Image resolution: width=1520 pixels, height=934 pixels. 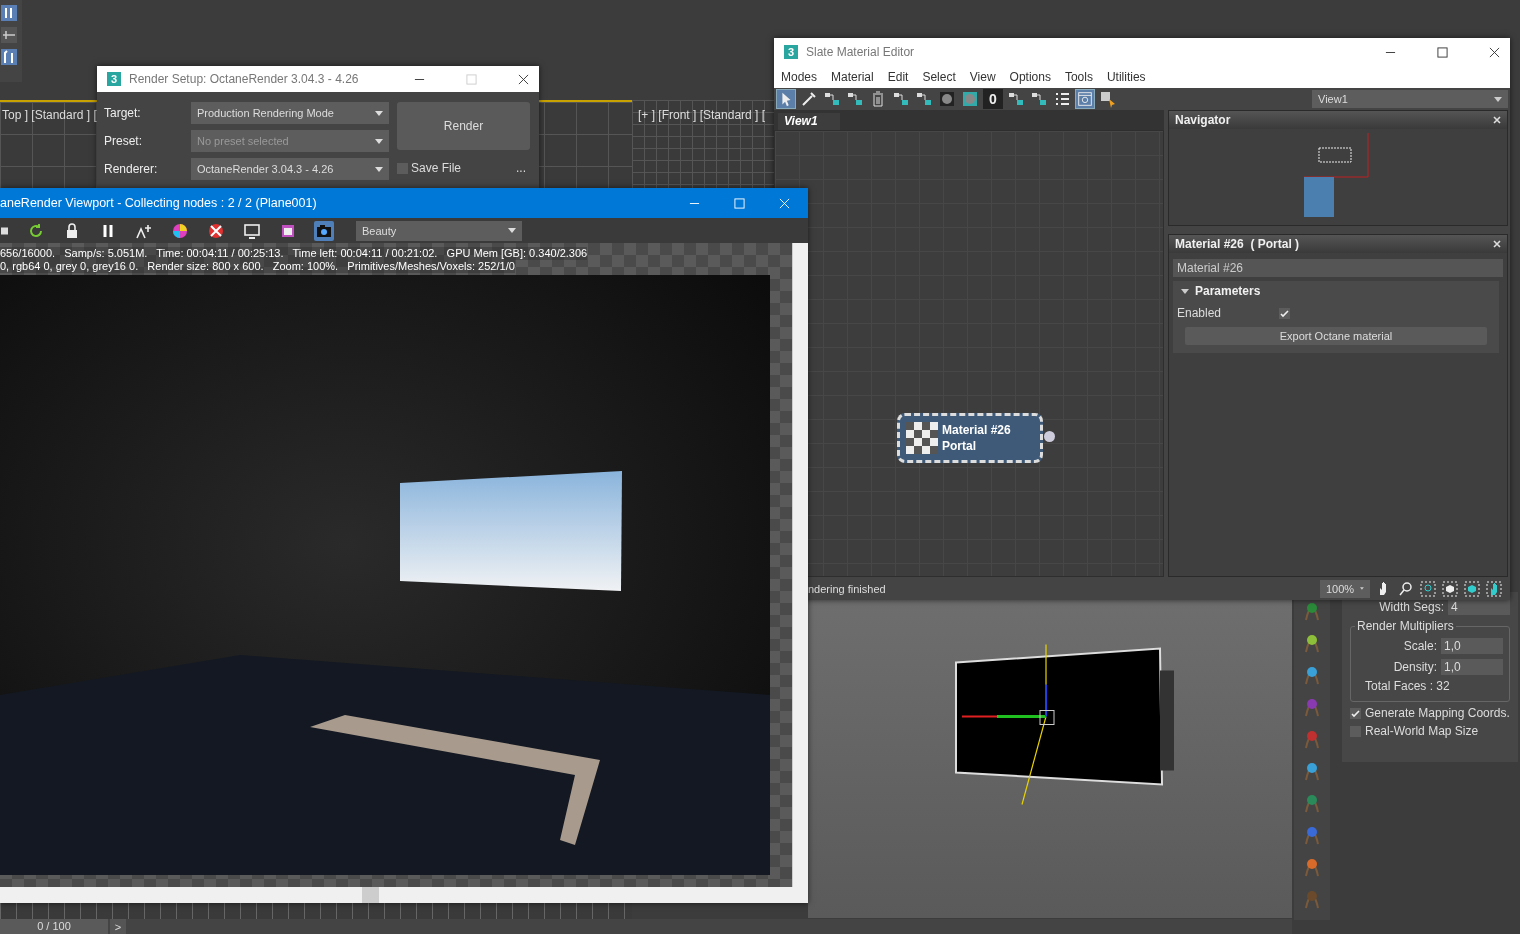 What do you see at coordinates (809, 121) in the screenshot?
I see `view-tab: View1` at bounding box center [809, 121].